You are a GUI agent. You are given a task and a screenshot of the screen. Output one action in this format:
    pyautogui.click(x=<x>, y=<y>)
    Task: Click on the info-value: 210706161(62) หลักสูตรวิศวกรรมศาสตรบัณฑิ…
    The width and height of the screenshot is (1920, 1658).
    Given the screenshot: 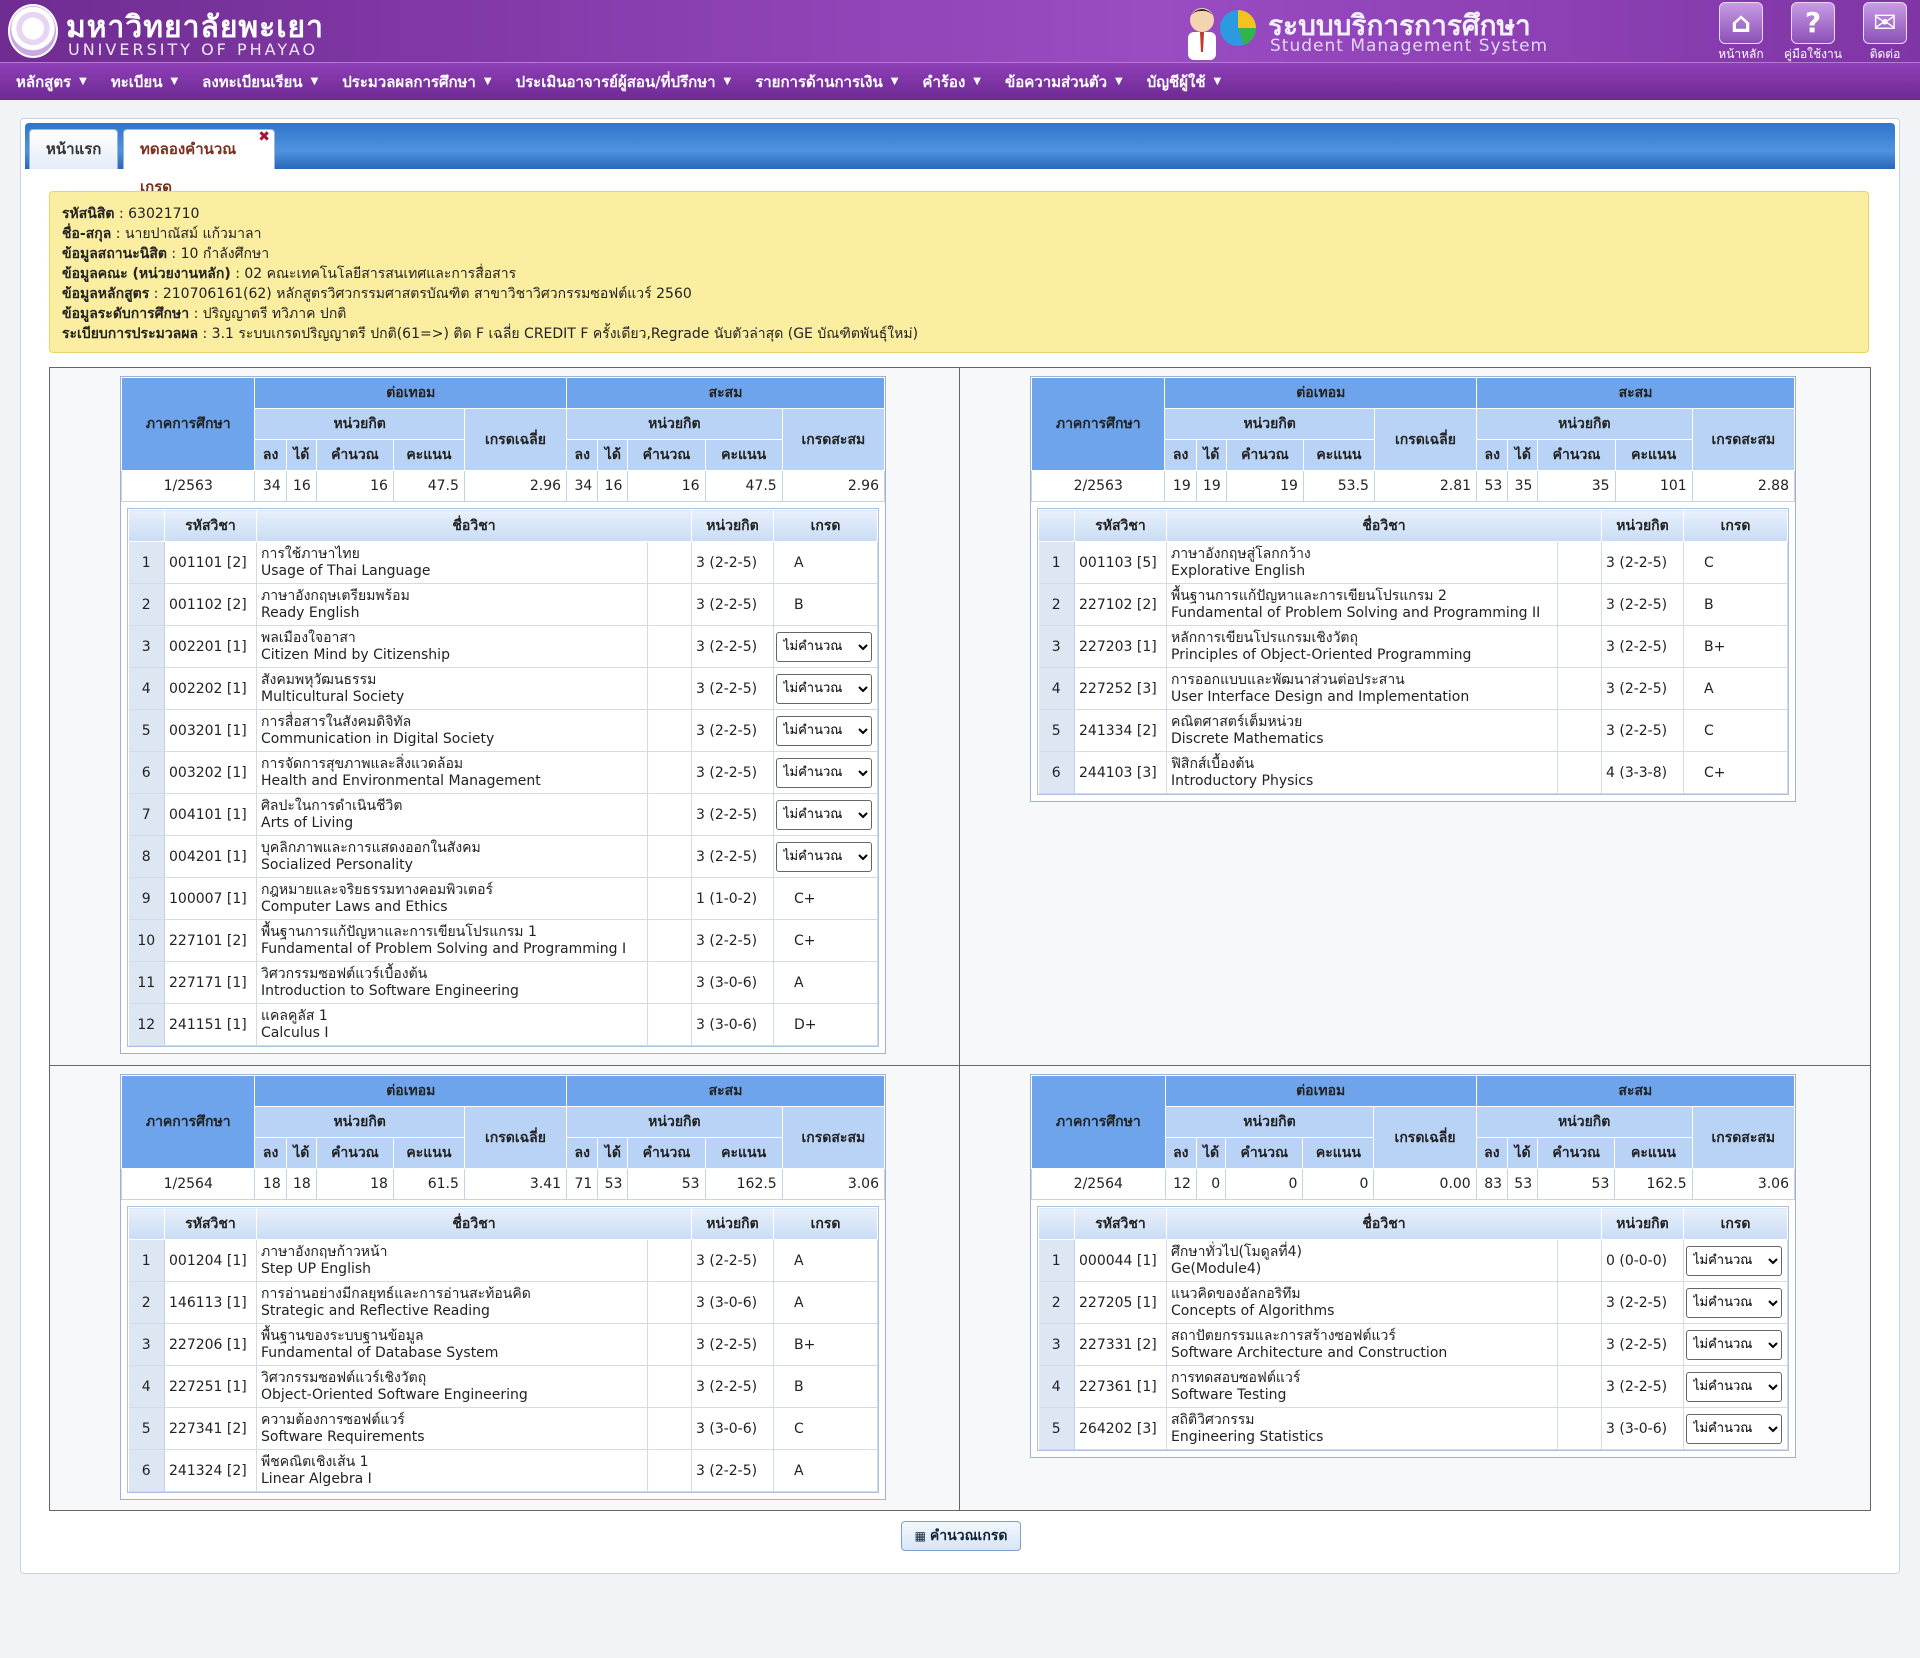 What is the action you would take?
    pyautogui.click(x=427, y=294)
    